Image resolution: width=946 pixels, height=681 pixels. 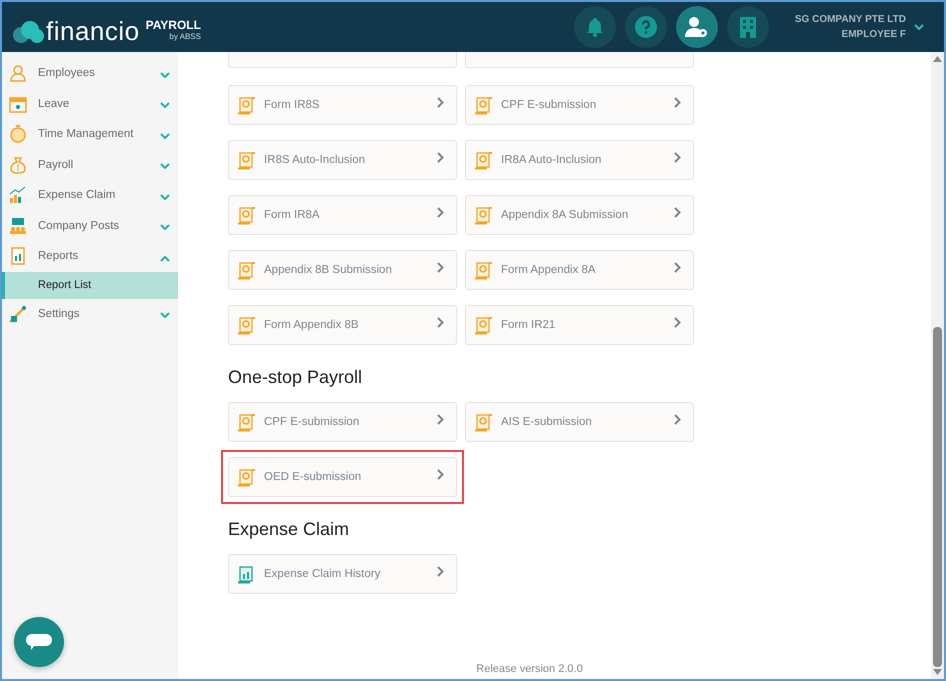 I want to click on moneybag-icon, so click(x=18, y=165).